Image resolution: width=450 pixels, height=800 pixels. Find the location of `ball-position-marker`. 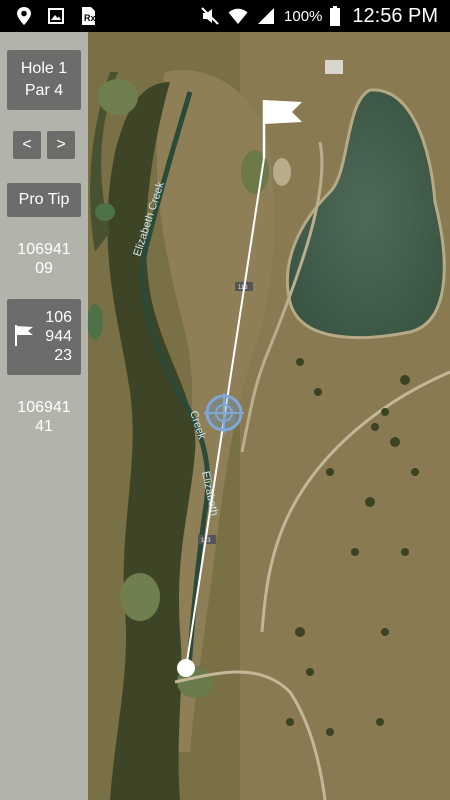

ball-position-marker is located at coordinates (186, 668).